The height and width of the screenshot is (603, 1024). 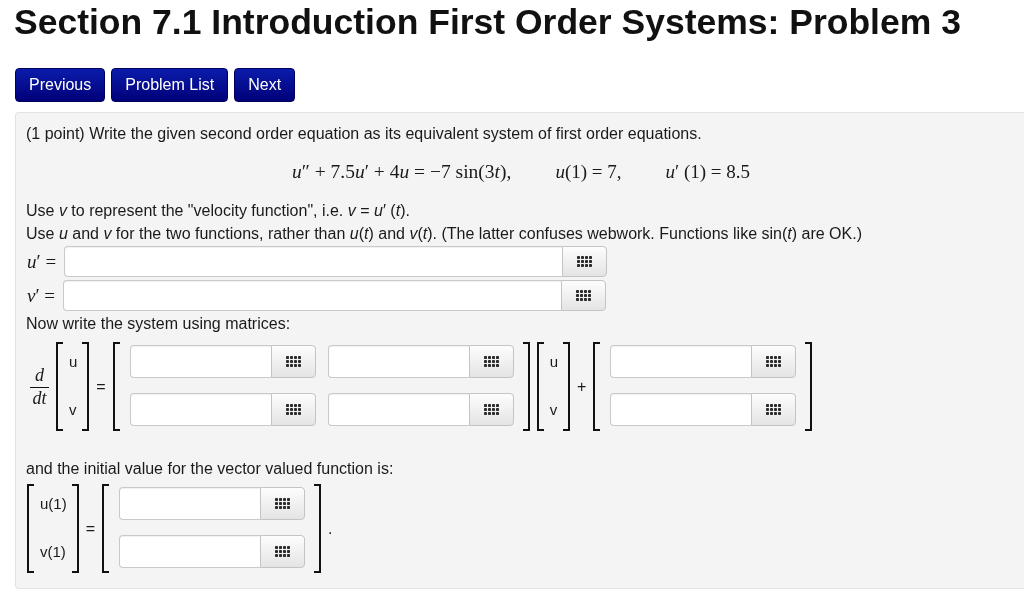 What do you see at coordinates (444, 234) in the screenshot?
I see `instruction-text: Use u and v for the two functions, rather than u(t) and v(t). (The latter confuses webwork. Functions like sin(t) are OK.)` at bounding box center [444, 234].